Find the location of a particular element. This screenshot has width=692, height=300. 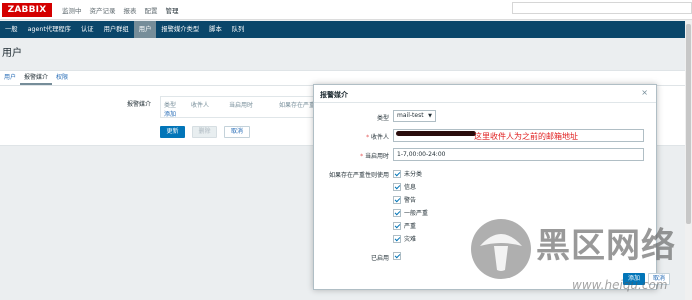

watermark-text: 黑区网络 is located at coordinates (606, 246).